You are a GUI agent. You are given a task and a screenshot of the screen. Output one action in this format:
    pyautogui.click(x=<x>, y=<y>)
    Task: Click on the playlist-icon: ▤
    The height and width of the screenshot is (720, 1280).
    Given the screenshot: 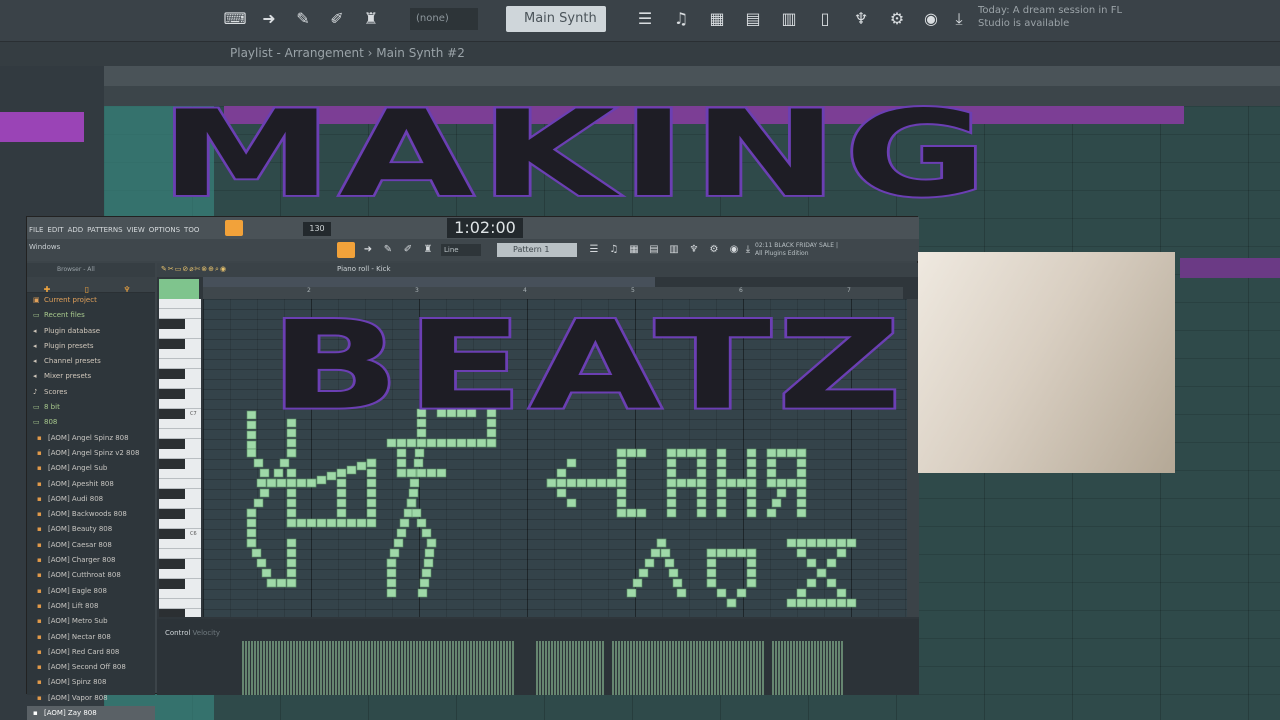 What is the action you would take?
    pyautogui.click(x=753, y=19)
    